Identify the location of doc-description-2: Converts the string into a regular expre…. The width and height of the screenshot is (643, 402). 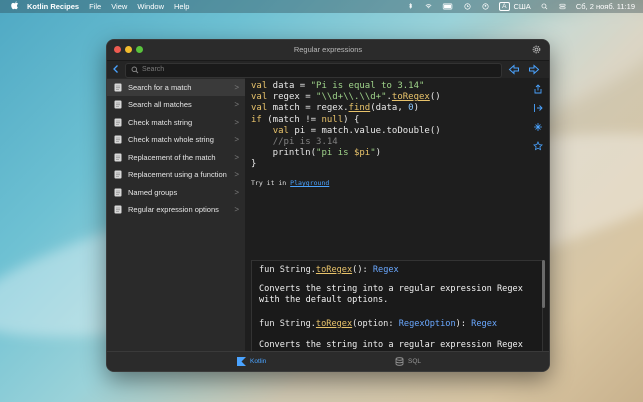
(391, 345).